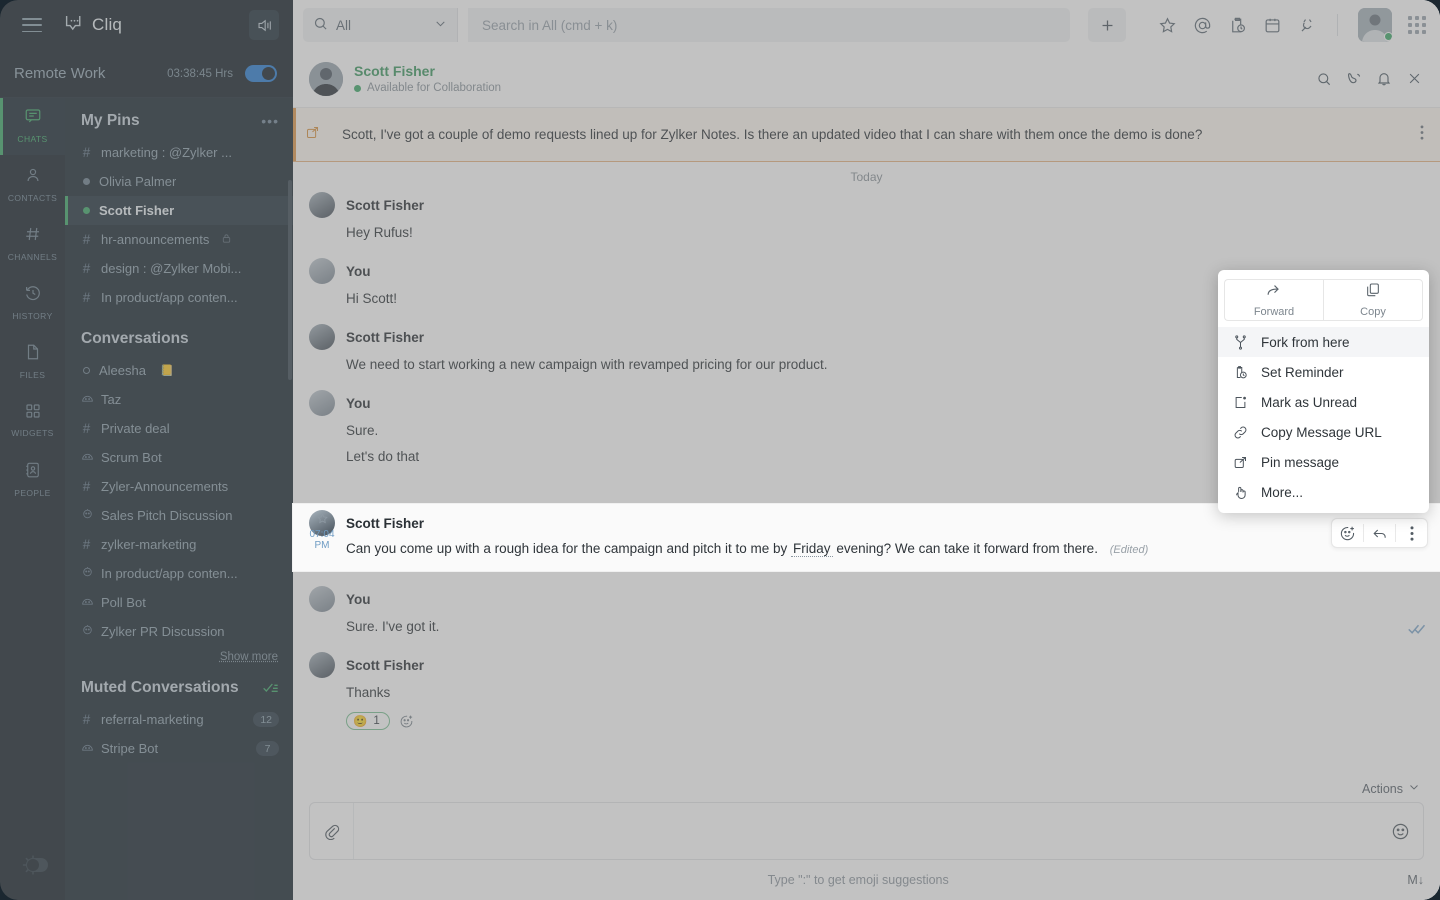  What do you see at coordinates (1411, 533) in the screenshot?
I see `more-options-icon` at bounding box center [1411, 533].